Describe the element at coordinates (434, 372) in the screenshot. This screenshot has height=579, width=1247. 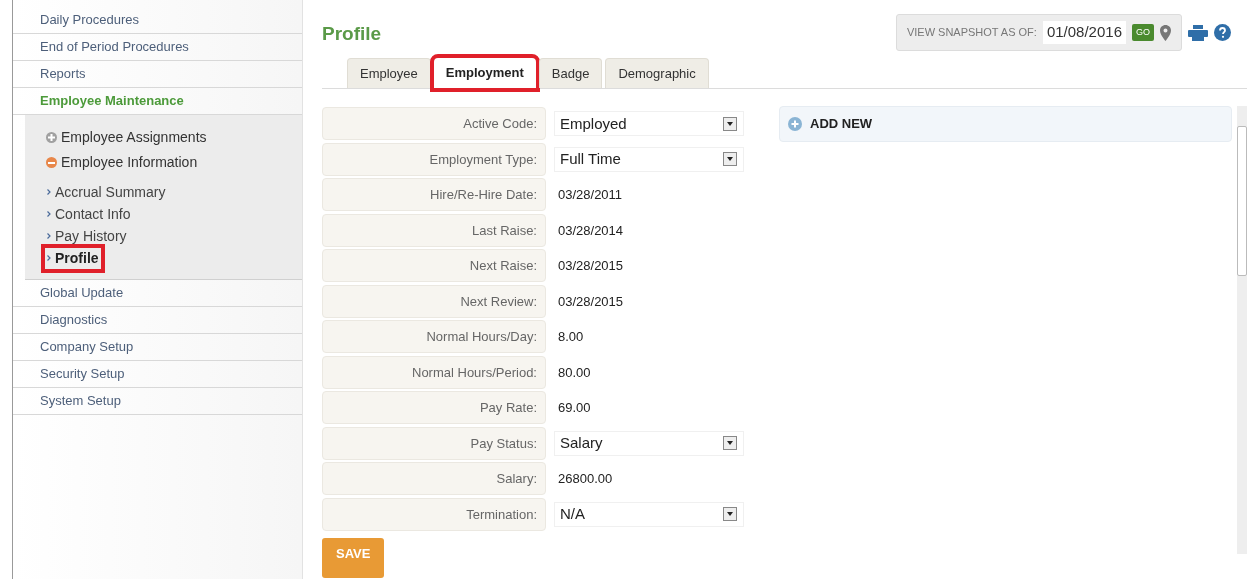
I see `field-label: Normal Hours/Period:` at that location.